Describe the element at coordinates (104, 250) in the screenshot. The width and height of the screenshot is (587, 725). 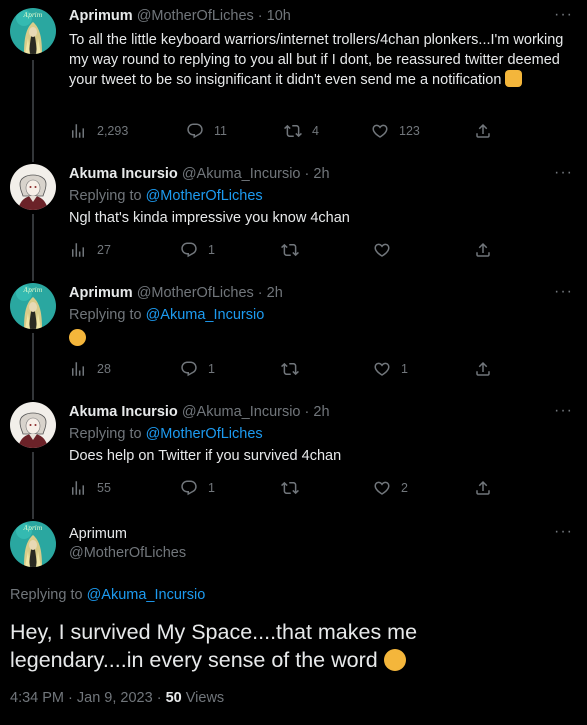
I see `views-count: 27` at that location.